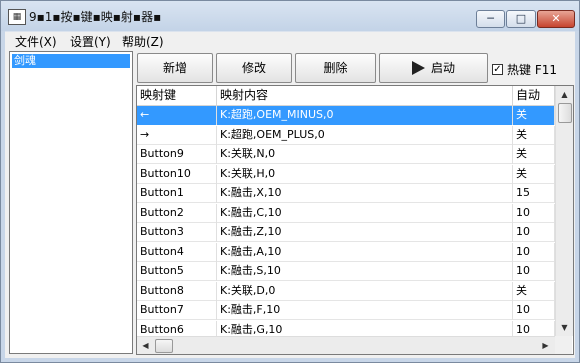 The image size is (580, 363). I want to click on cell-key: Button5, so click(177, 271).